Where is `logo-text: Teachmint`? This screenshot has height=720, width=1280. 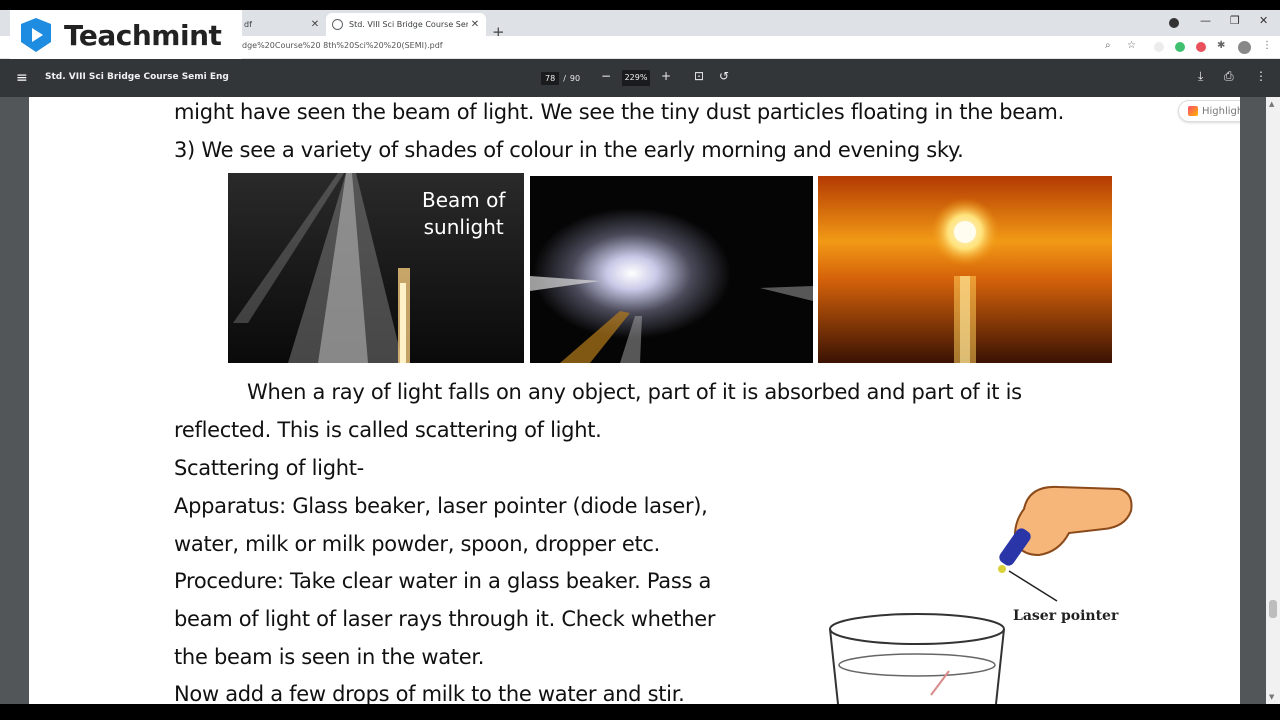
logo-text: Teachmint is located at coordinates (143, 35).